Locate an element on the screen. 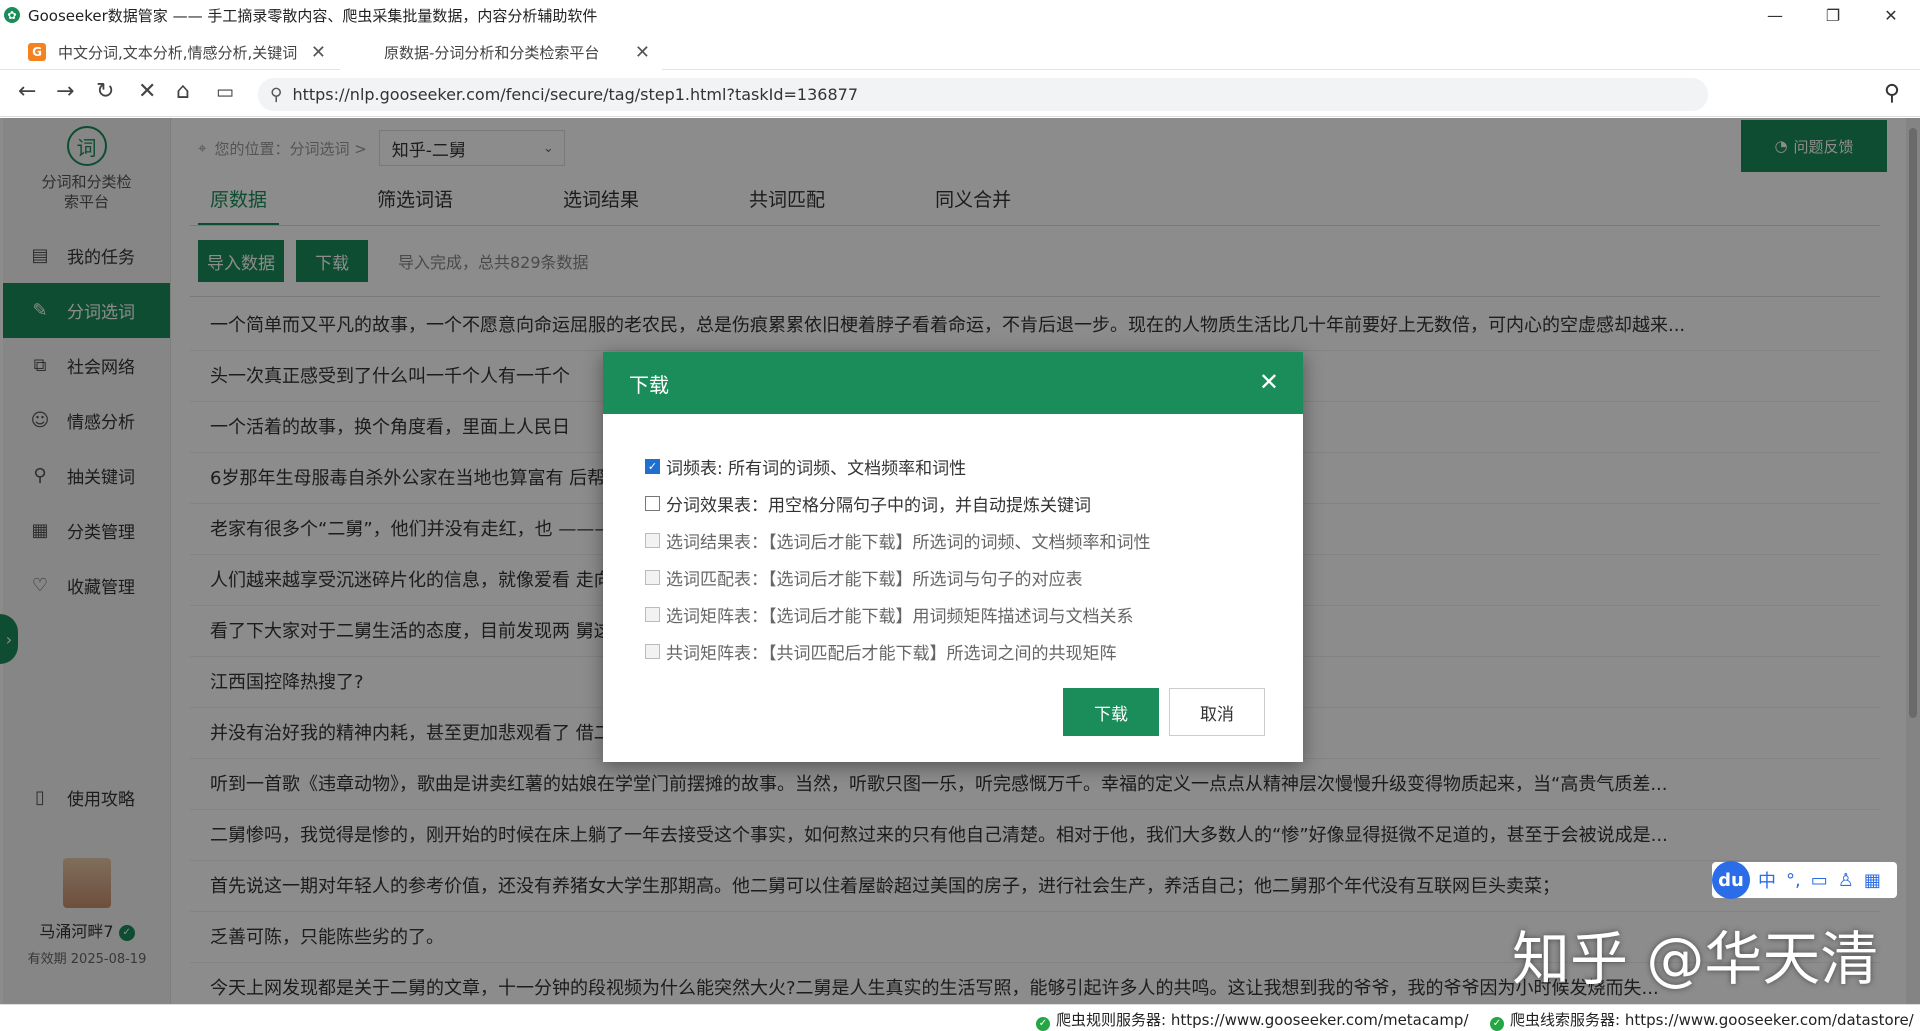 Image resolution: width=1920 pixels, height=1031 pixels. ime-toolbar: du 中 °, ▭ ♙ ▦ is located at coordinates (1804, 880).